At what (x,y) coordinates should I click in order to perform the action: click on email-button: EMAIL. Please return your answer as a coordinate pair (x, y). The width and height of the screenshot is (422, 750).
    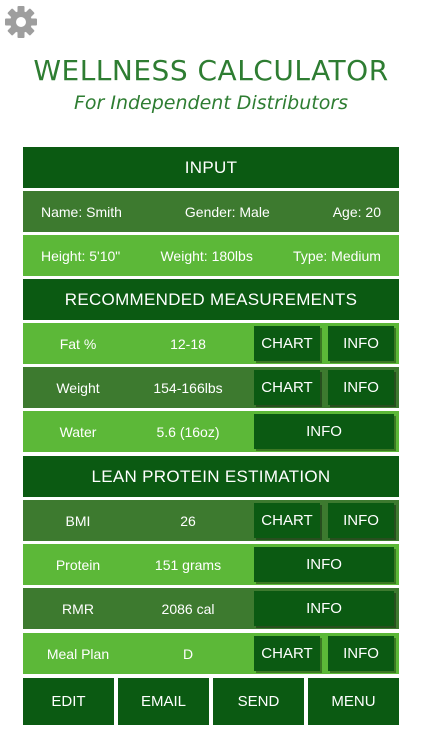
    Looking at the image, I should click on (163, 701).